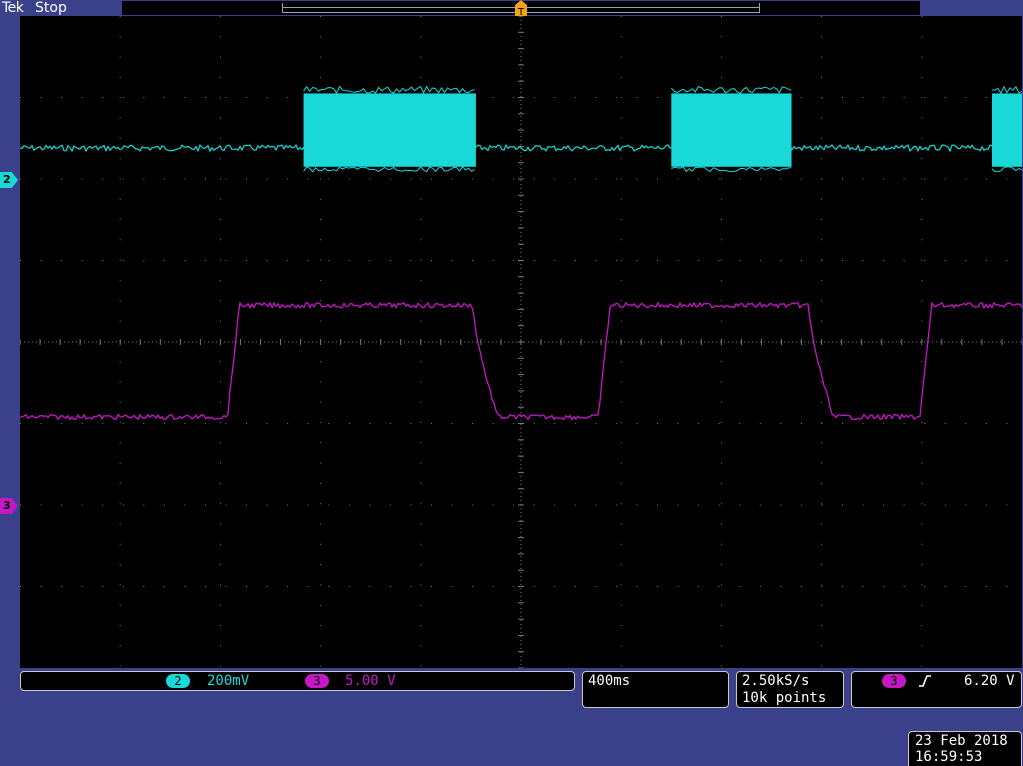 This screenshot has width=1023, height=766. Describe the element at coordinates (9, 180) in the screenshot. I see `ch2-ground-marker: 2` at that location.